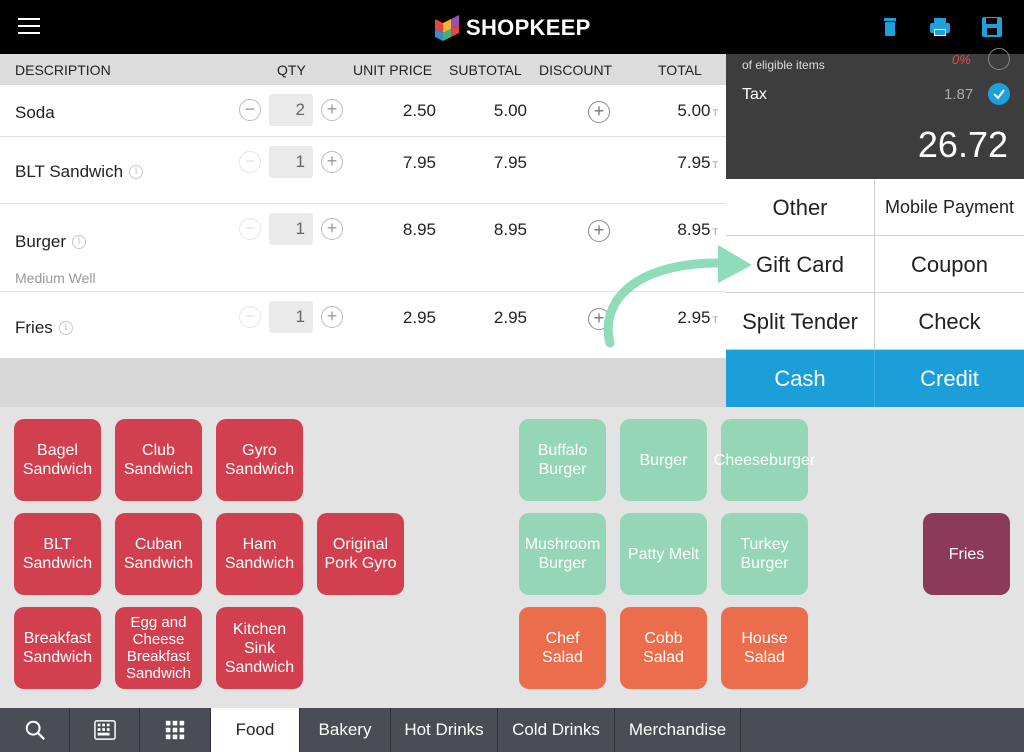  I want to click on item-tile: Original Pork Gyro, so click(360, 554).